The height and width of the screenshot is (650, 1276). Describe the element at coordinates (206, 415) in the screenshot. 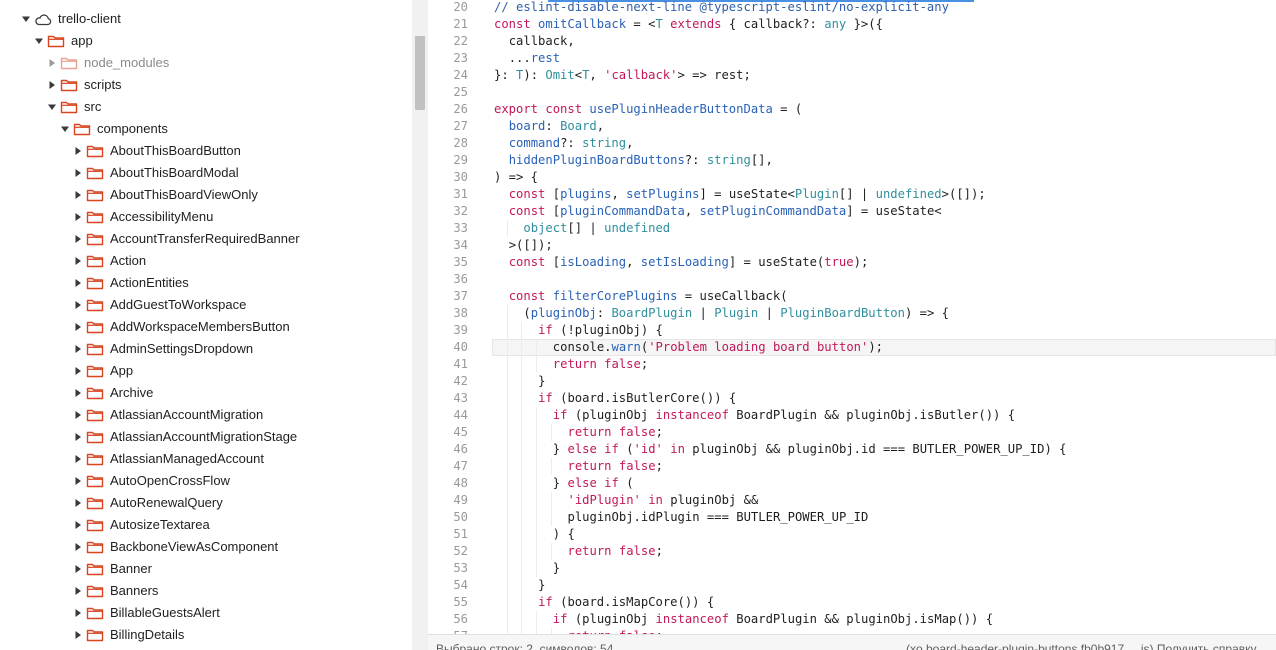

I see `tree-item: AtlassianAccountMigration` at that location.